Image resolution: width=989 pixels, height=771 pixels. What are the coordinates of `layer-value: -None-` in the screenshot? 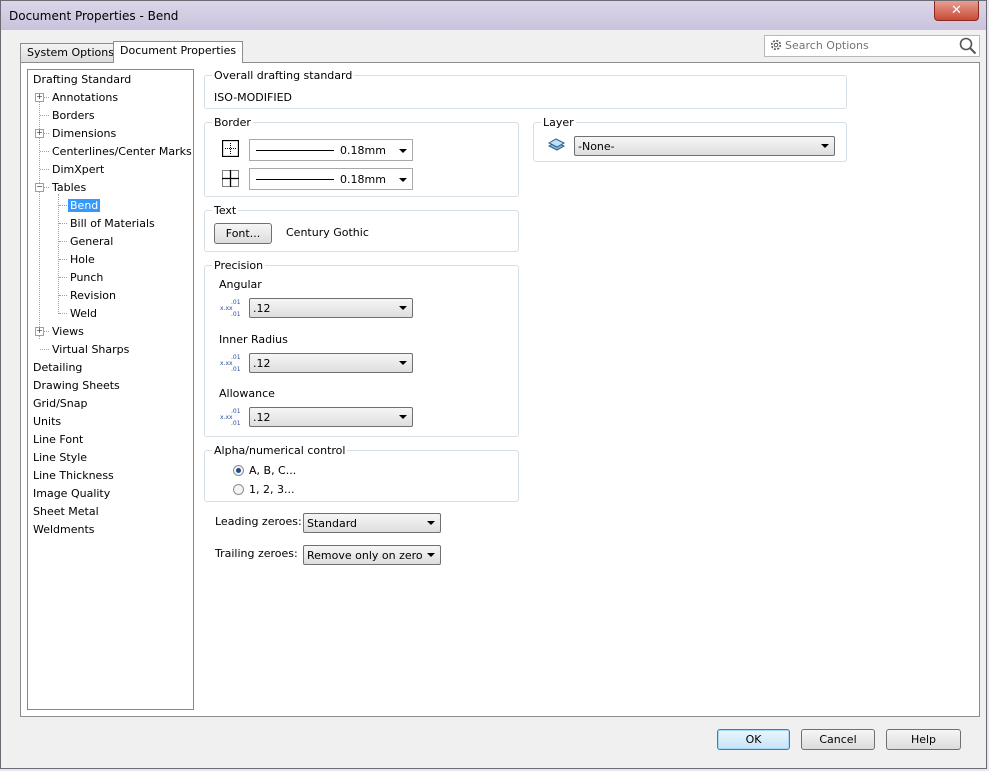 It's located at (596, 146).